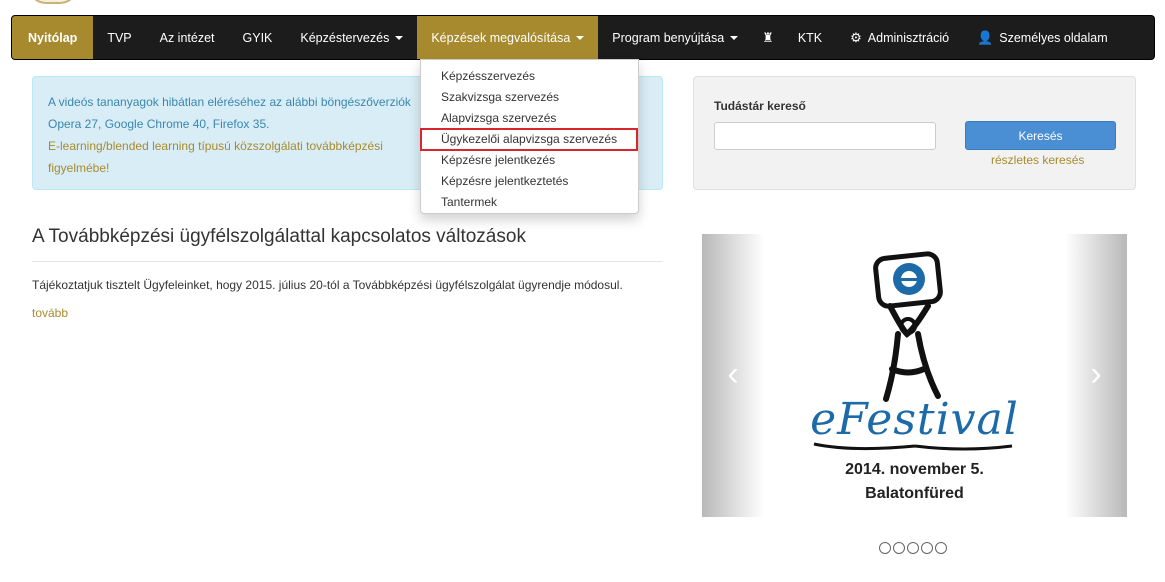  I want to click on search-label: Tudástár kereső, so click(760, 106).